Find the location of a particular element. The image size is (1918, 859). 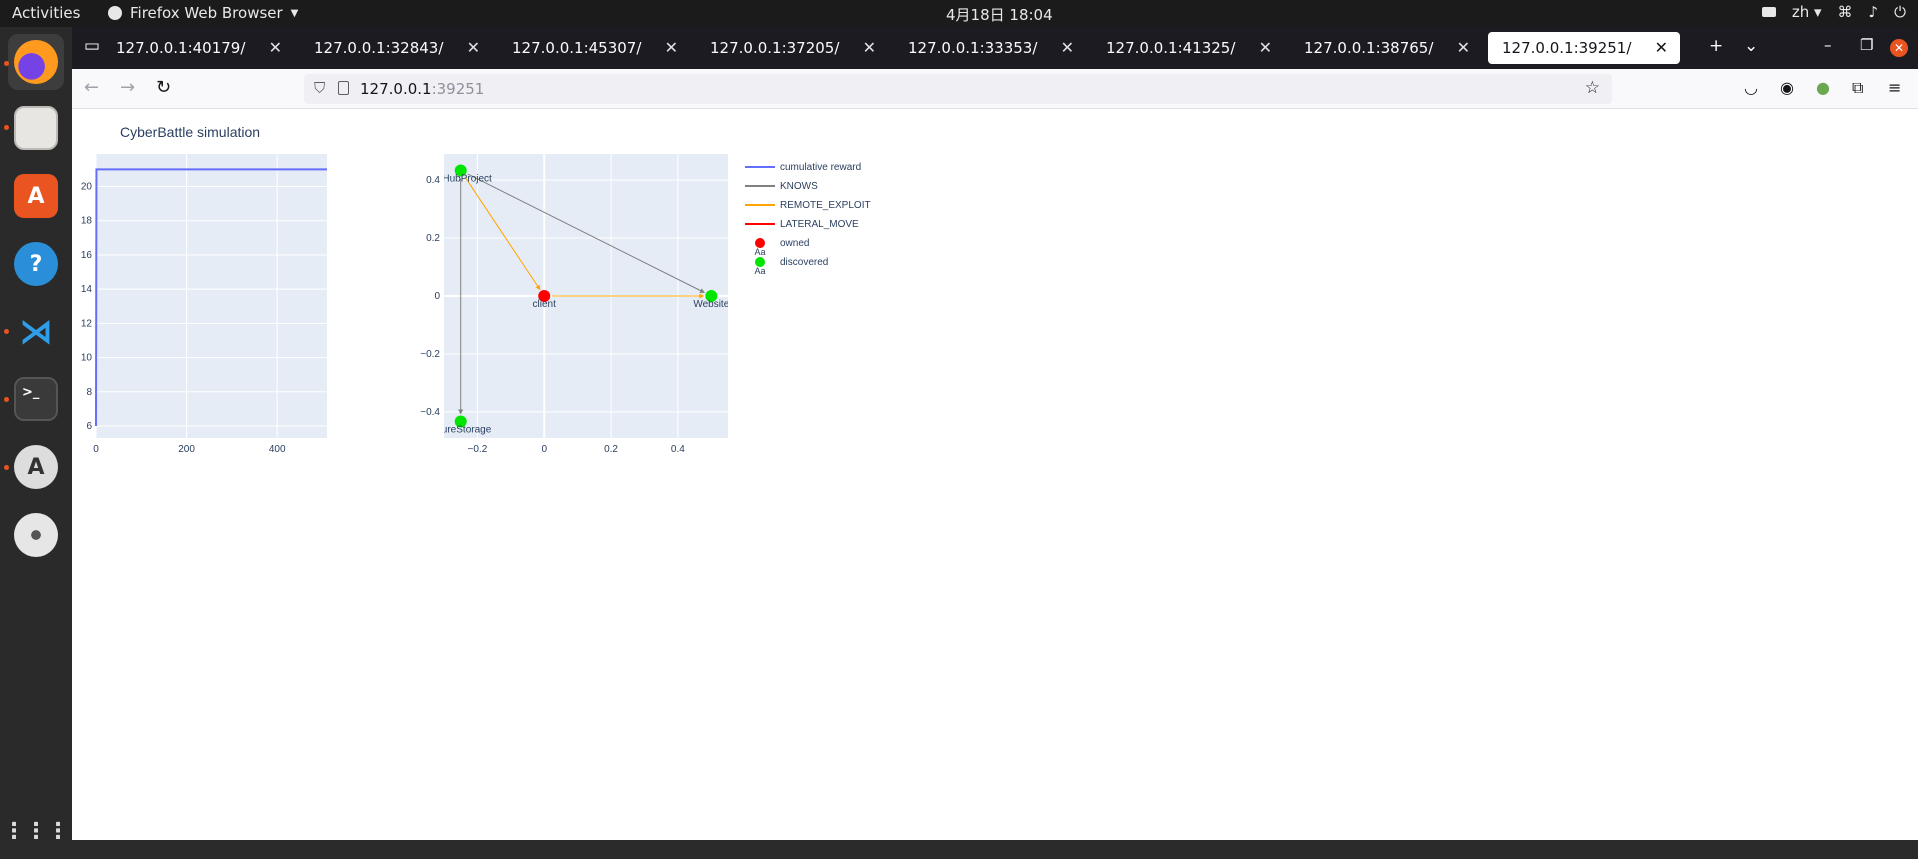

app-menu: Firefox Web Browser ▼ is located at coordinates (203, 13).